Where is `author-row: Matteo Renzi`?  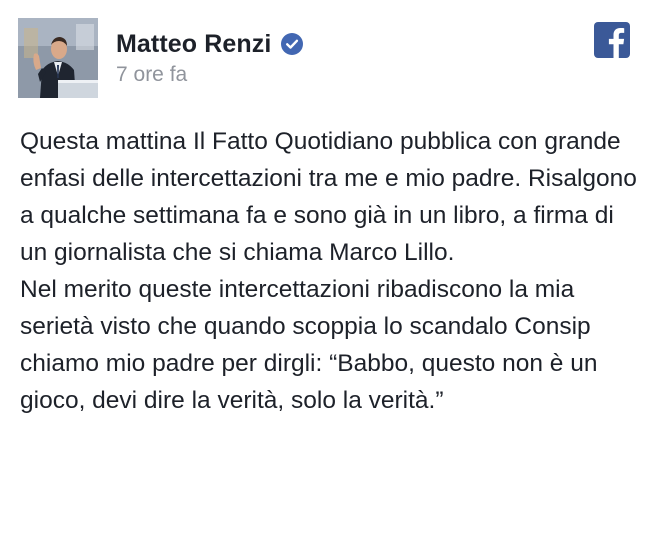 author-row: Matteo Renzi is located at coordinates (210, 44).